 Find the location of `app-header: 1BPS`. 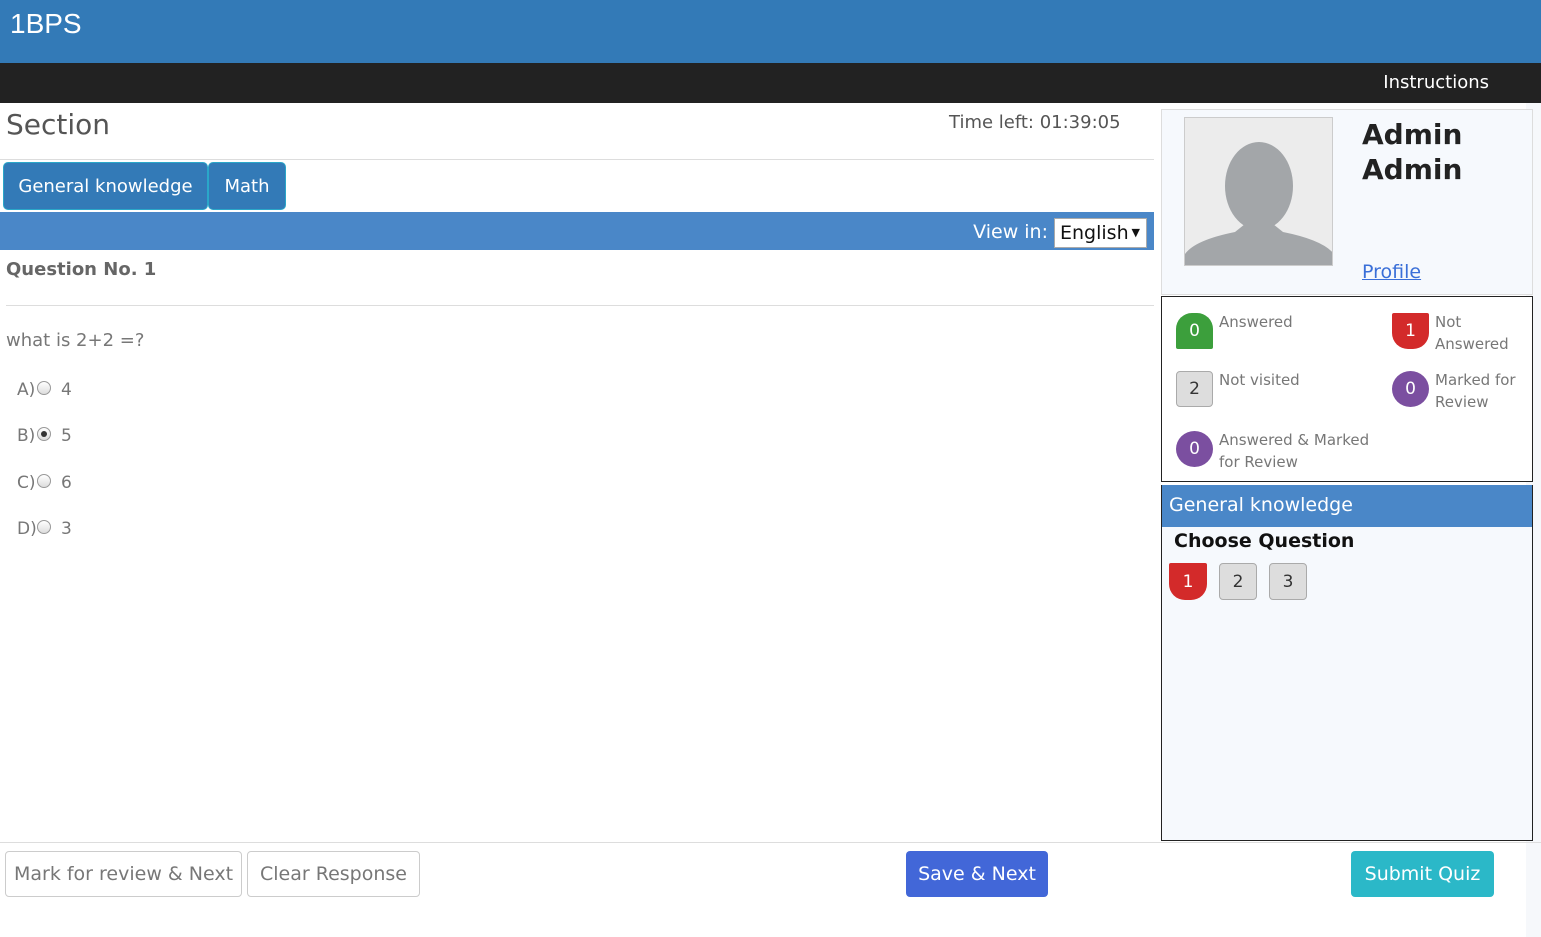

app-header: 1BPS is located at coordinates (770, 31).